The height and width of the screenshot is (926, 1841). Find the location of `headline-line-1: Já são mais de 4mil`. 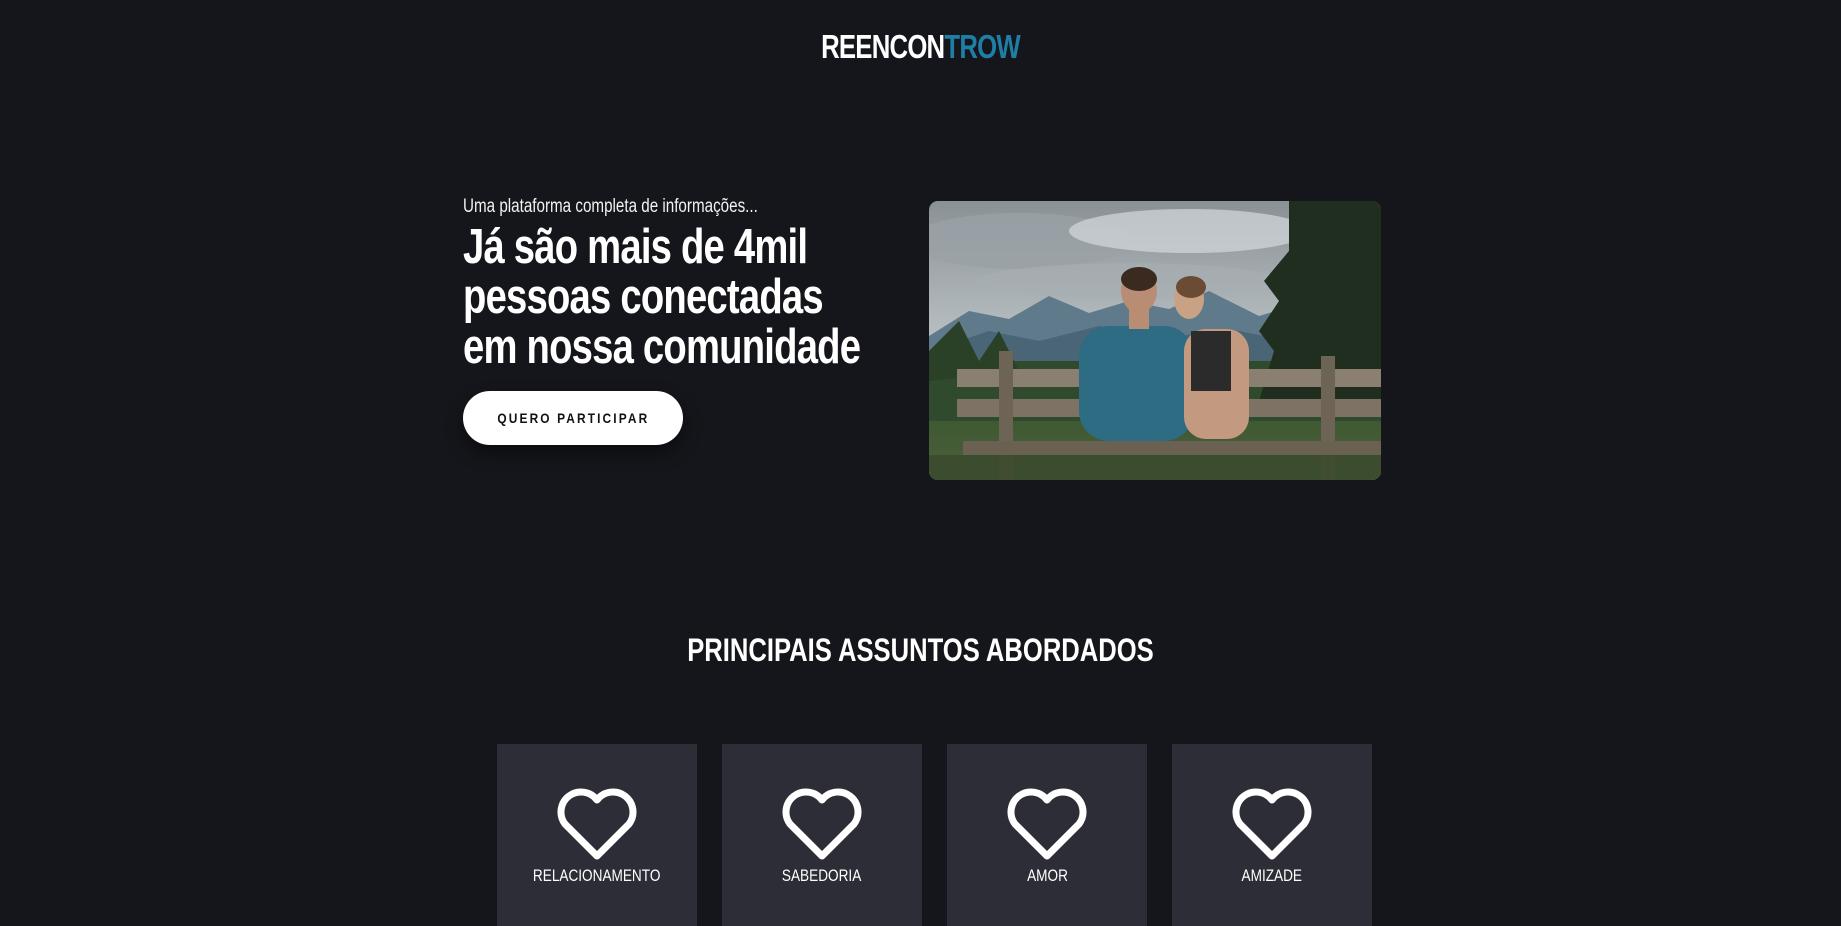

headline-line-1: Já são mais de 4mil is located at coordinates (635, 247).